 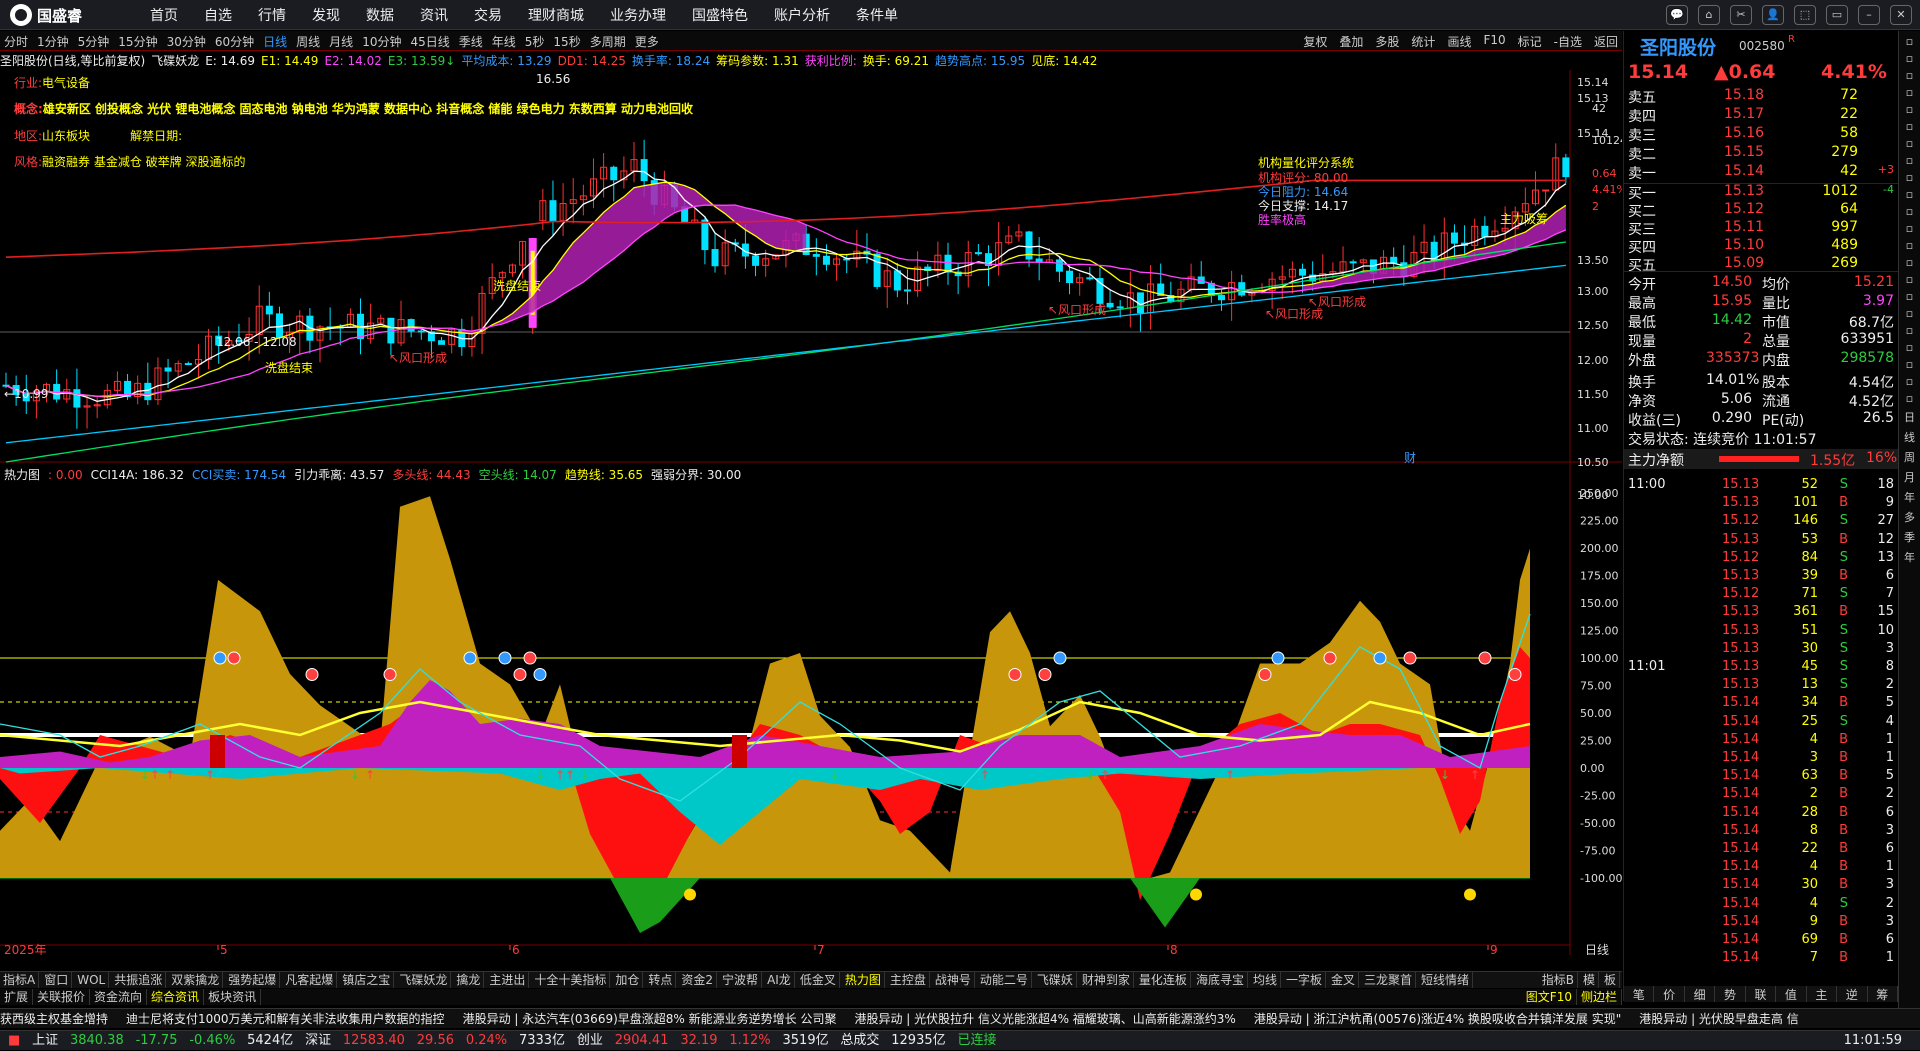 I want to click on side-tab-7: 年, so click(x=1909, y=557).